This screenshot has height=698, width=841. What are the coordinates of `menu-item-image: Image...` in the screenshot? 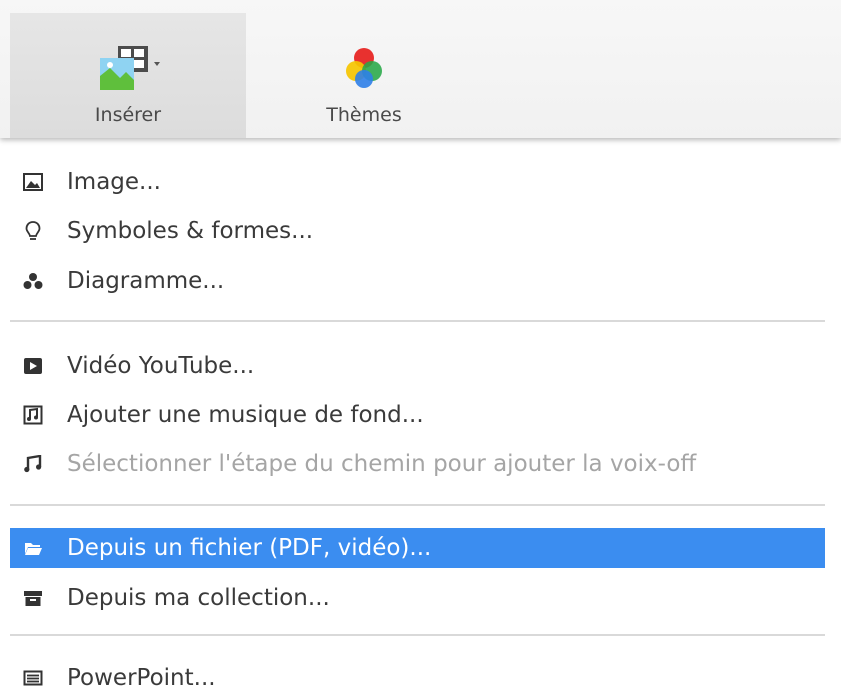 It's located at (417, 182).